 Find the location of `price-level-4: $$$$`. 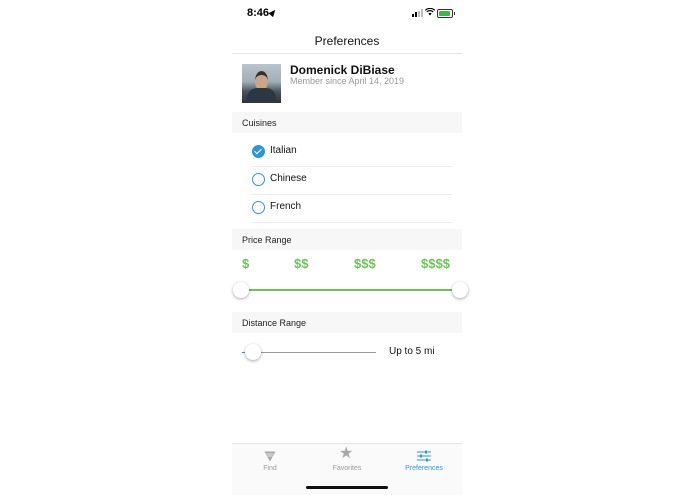

price-level-4: $$$$ is located at coordinates (435, 263).